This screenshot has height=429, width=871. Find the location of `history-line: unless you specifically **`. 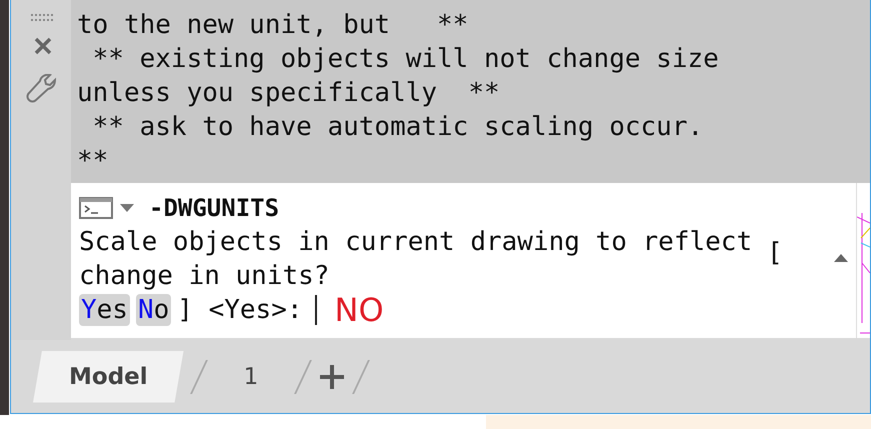

history-line: unless you specifically ** is located at coordinates (288, 93).